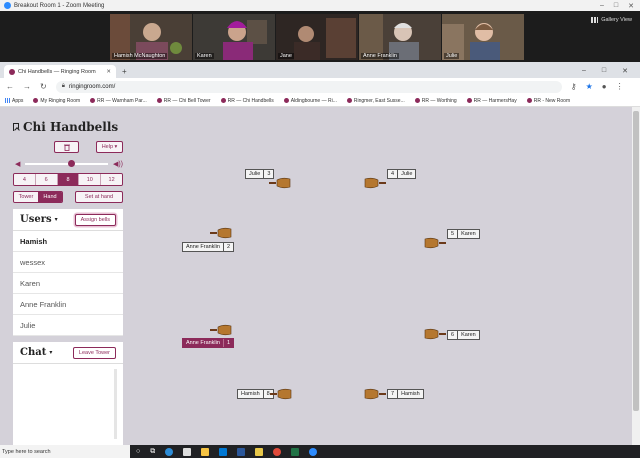 The width and height of the screenshot is (640, 458). Describe the element at coordinates (463, 234) in the screenshot. I see `bell-label: 5 Karen` at that location.